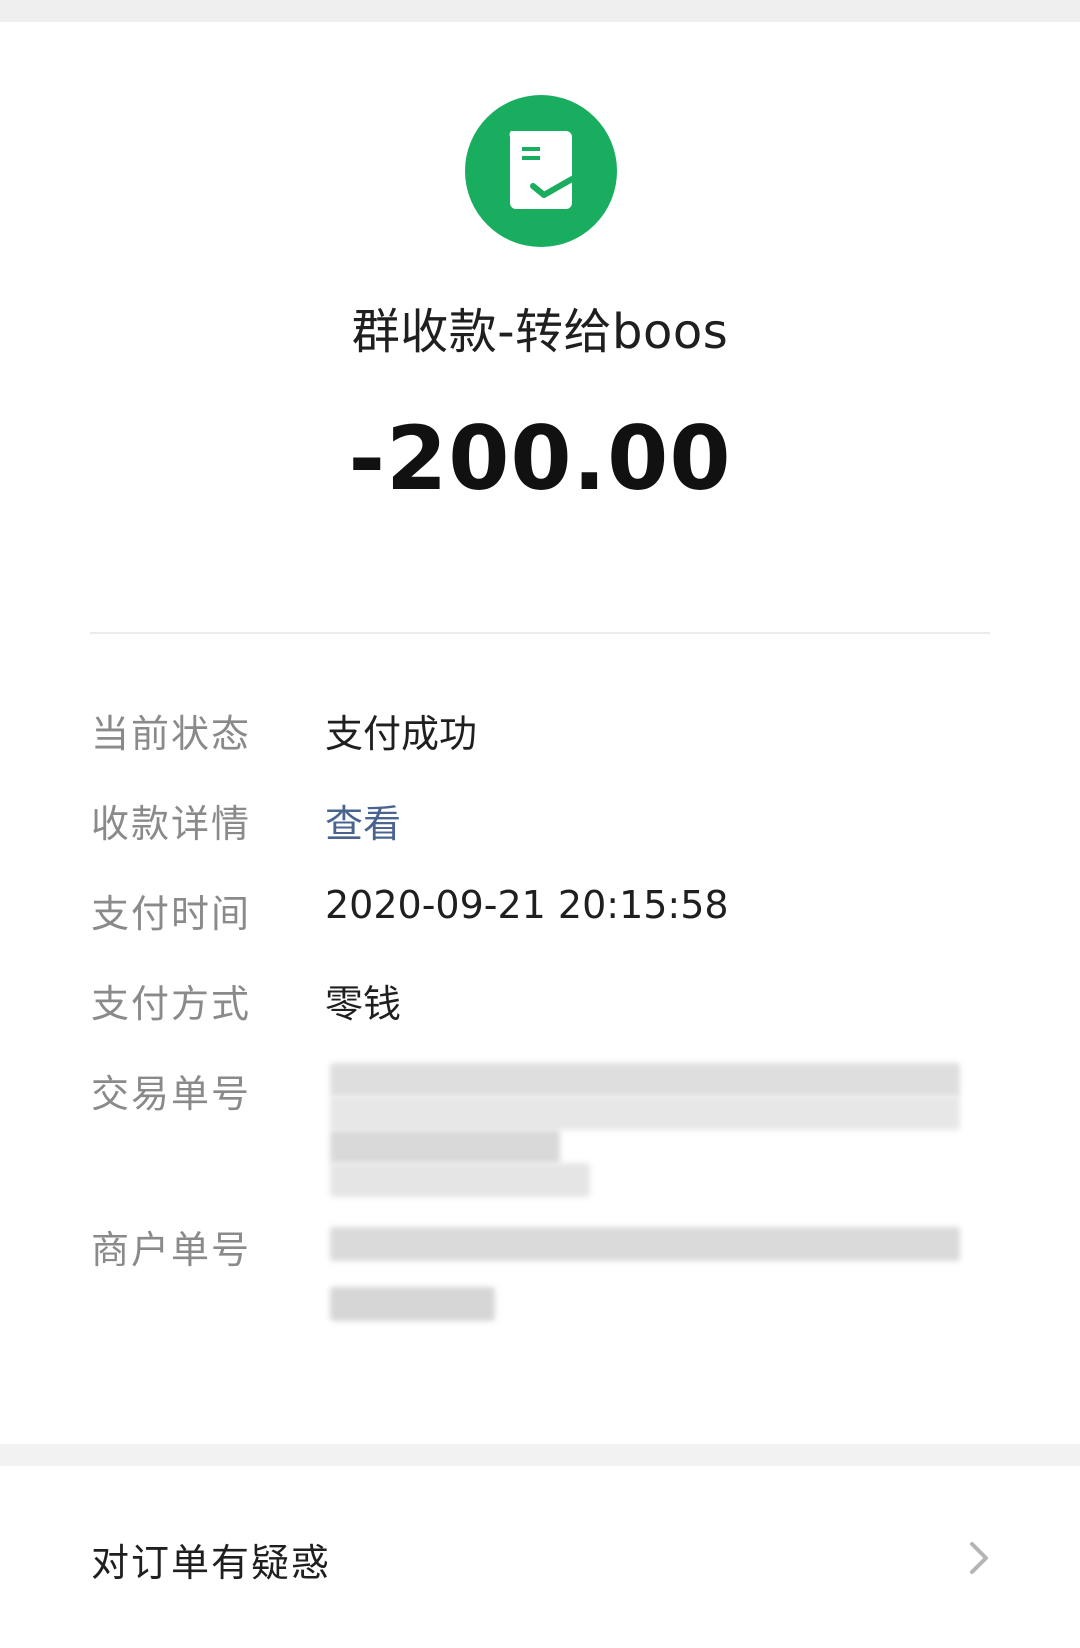 Image resolution: width=1080 pixels, height=1648 pixels. Describe the element at coordinates (660, 1279) in the screenshot. I see `merchant-order-obscured` at that location.